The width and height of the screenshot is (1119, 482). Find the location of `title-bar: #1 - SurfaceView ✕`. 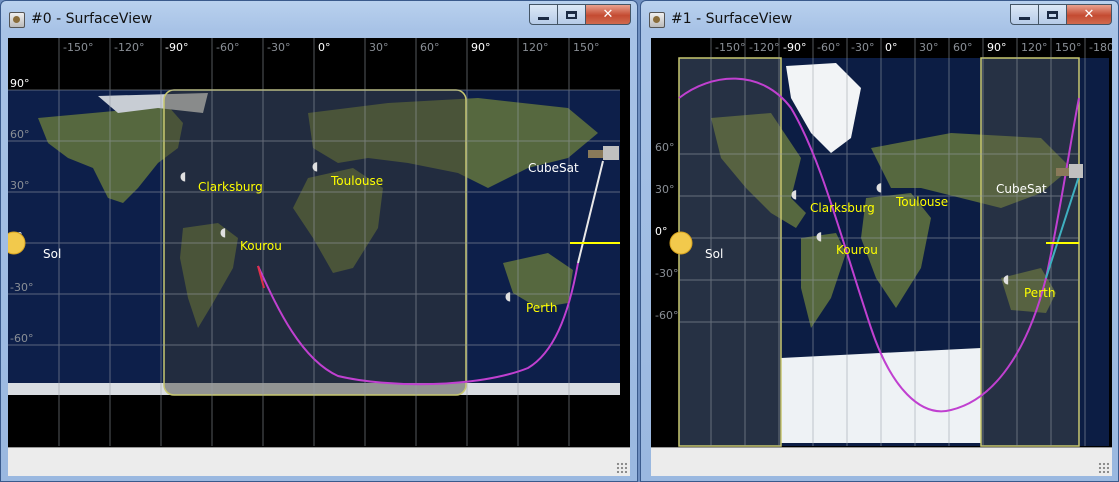

title-bar: #1 - SurfaceView ✕ is located at coordinates (879, 19).